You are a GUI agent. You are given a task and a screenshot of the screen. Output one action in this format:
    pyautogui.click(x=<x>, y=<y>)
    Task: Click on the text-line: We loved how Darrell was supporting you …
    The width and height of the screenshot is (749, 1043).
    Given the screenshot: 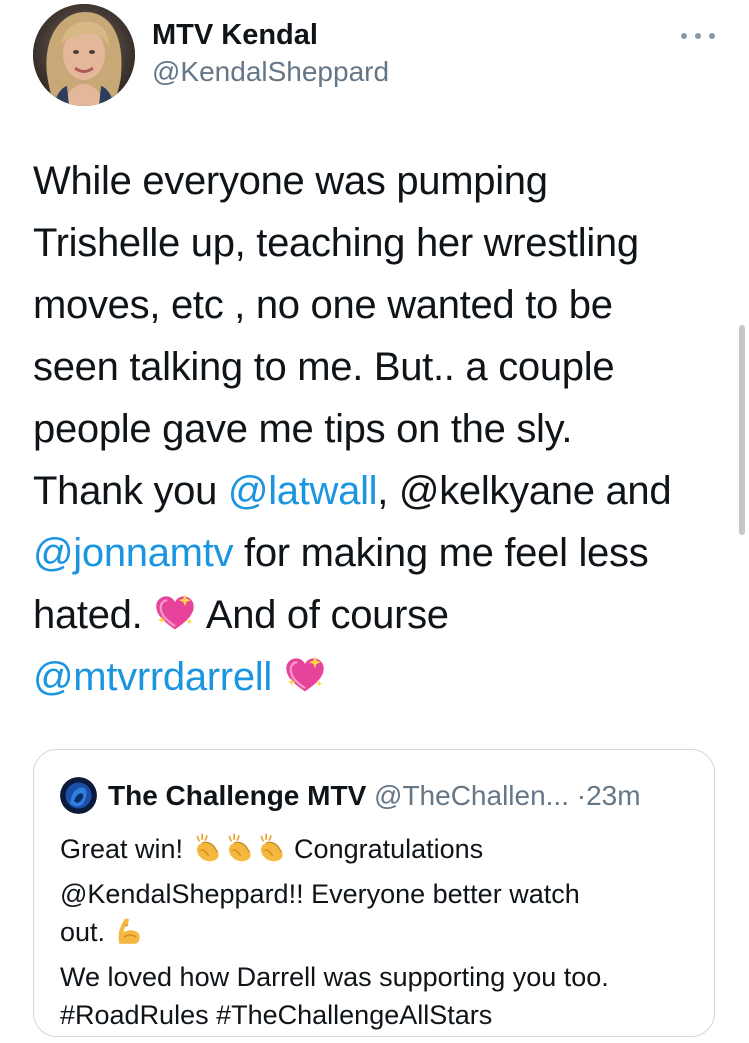 What is the action you would take?
    pyautogui.click(x=380, y=977)
    